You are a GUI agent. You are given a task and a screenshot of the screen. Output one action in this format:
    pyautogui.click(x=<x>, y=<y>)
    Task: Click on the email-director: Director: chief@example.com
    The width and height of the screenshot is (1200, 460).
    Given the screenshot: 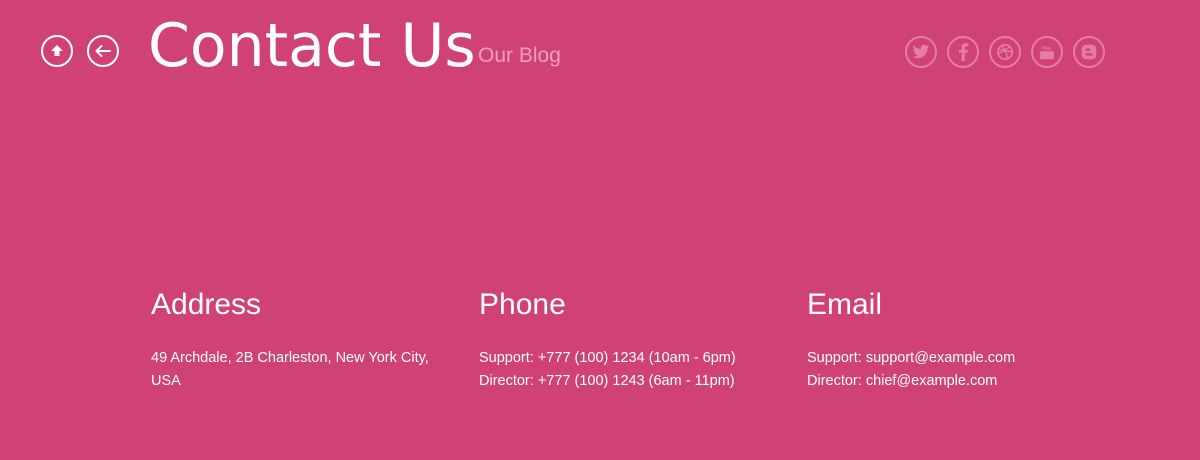 What is the action you would take?
    pyautogui.click(x=902, y=381)
    